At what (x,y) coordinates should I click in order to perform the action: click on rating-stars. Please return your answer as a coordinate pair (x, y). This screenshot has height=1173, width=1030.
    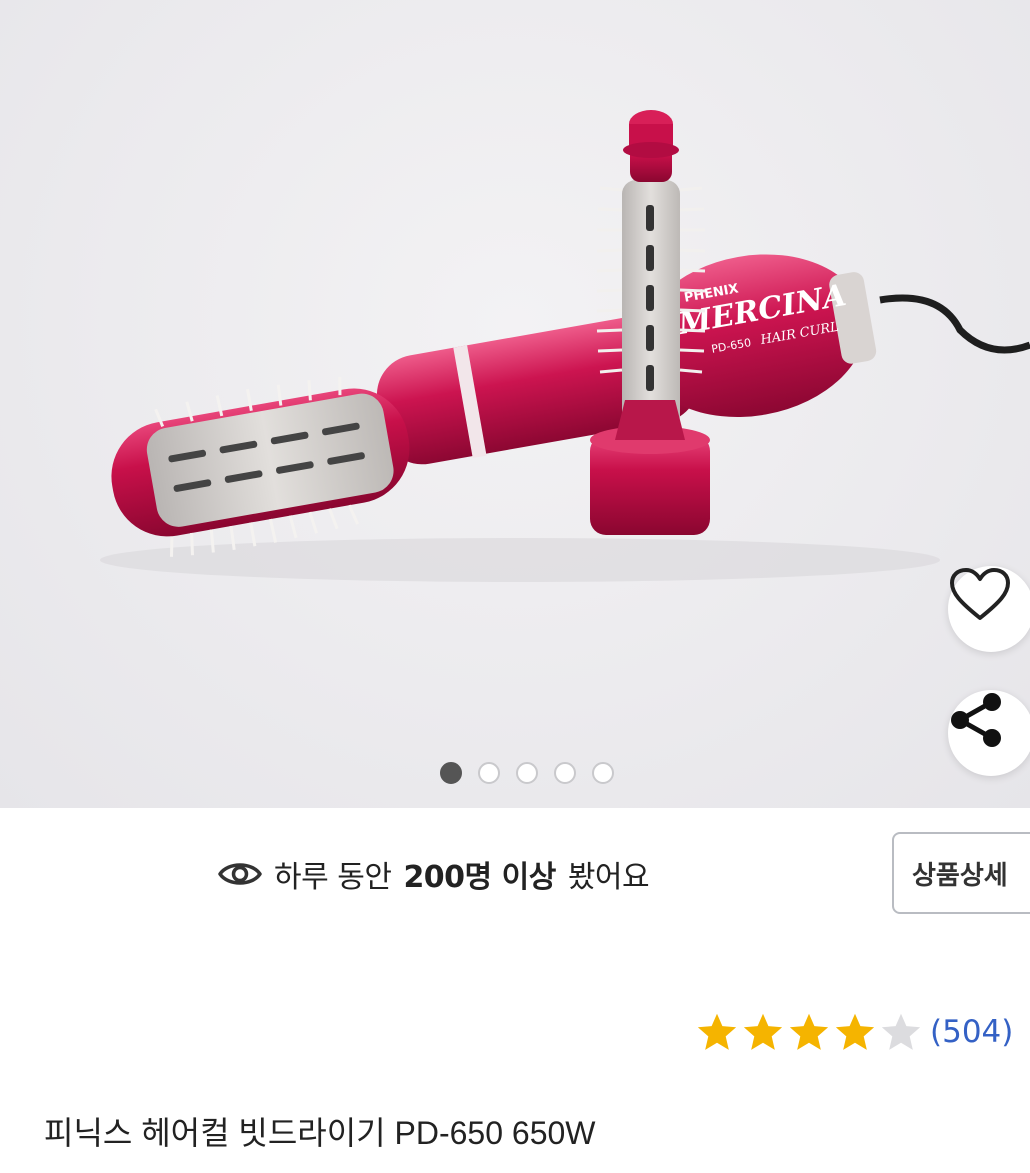
    Looking at the image, I should click on (809, 1032).